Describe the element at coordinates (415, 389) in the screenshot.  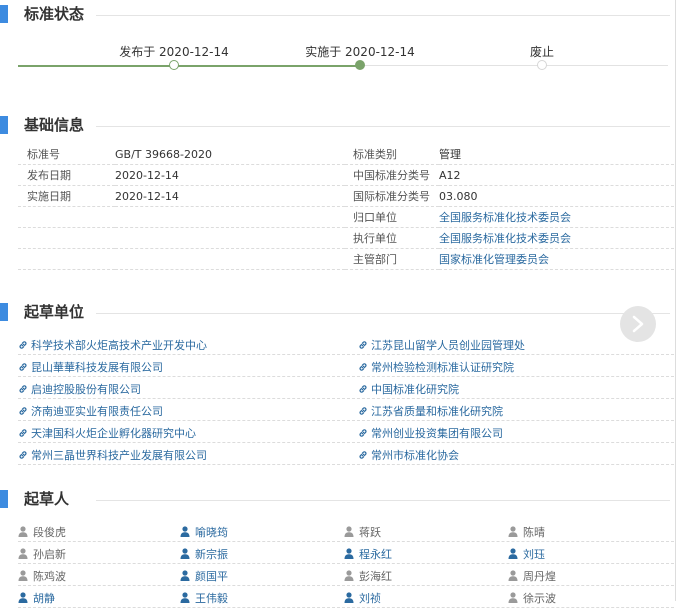
I see `drafting-unit-name: 中国标准化研究院` at that location.